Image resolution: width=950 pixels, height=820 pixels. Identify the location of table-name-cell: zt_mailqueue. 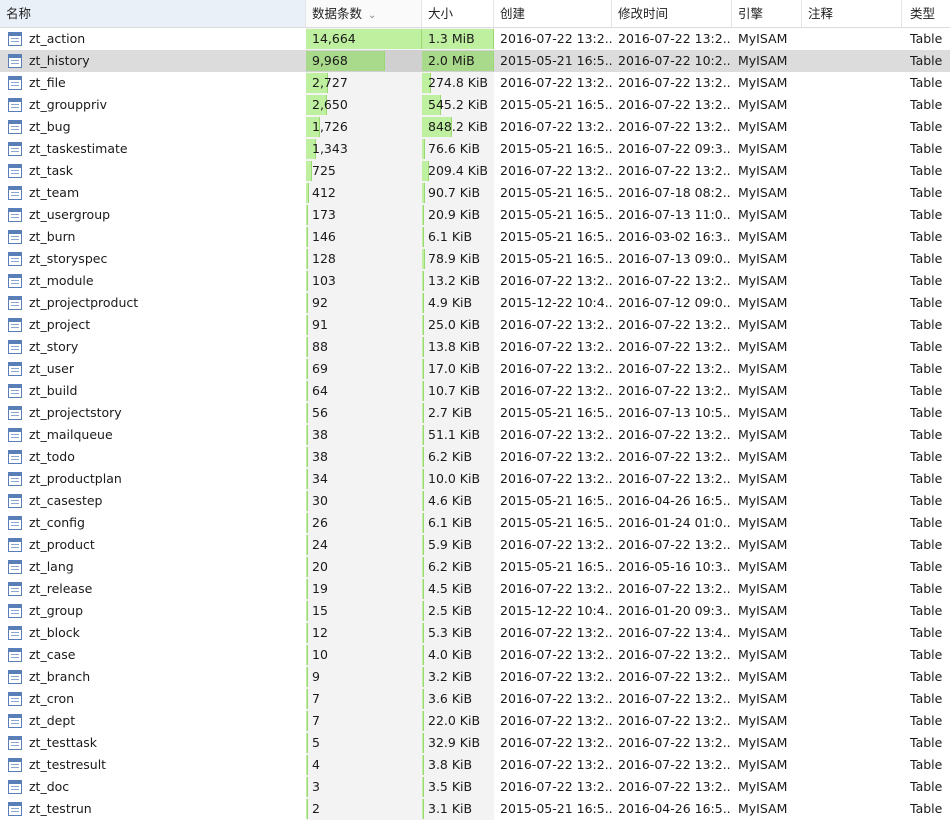
(153, 435).